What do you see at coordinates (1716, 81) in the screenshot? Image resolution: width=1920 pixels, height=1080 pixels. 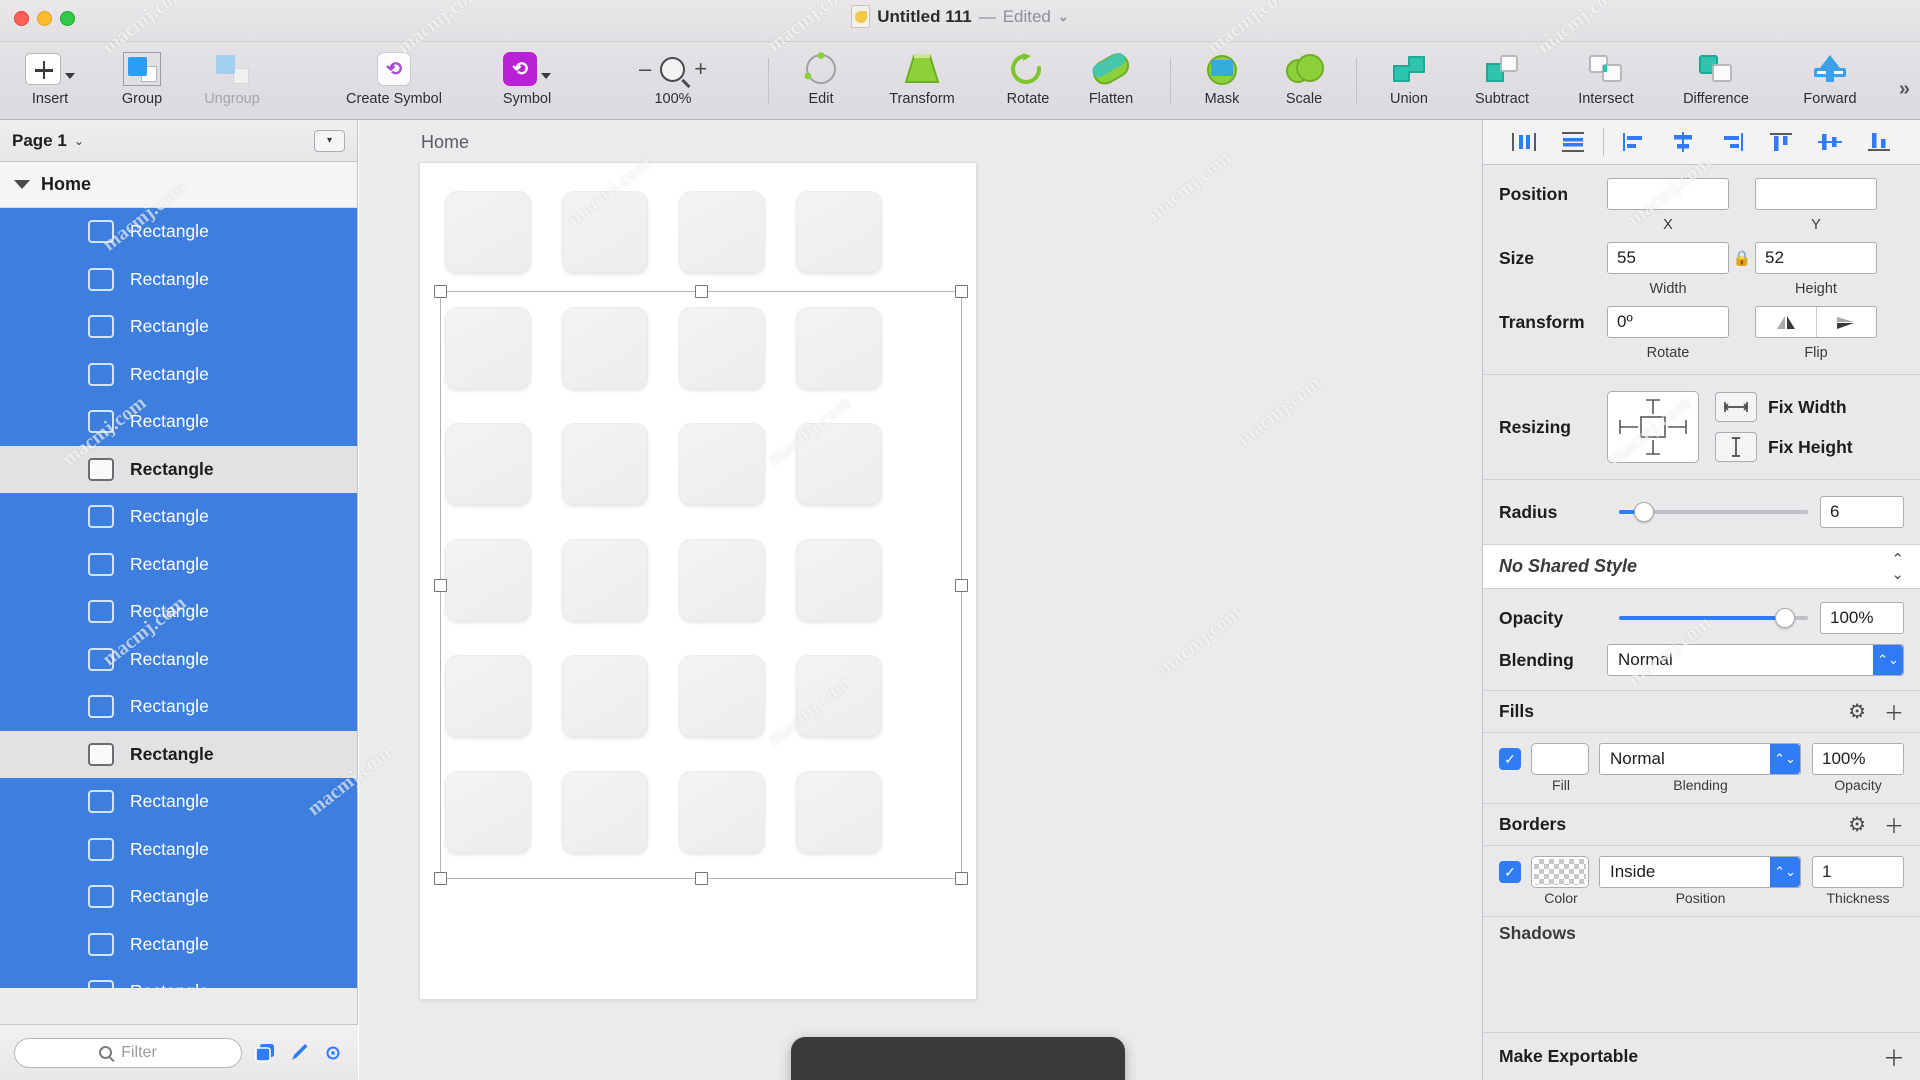 I see `toolbar-button-difference: Difference` at bounding box center [1716, 81].